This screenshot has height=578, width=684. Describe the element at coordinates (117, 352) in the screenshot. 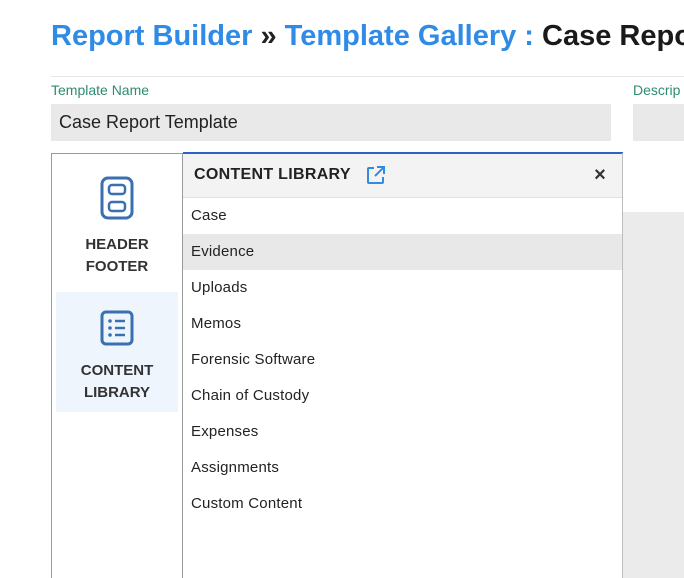

I see `sidebar-item-content-library: CONTENT LIBRARY` at that location.